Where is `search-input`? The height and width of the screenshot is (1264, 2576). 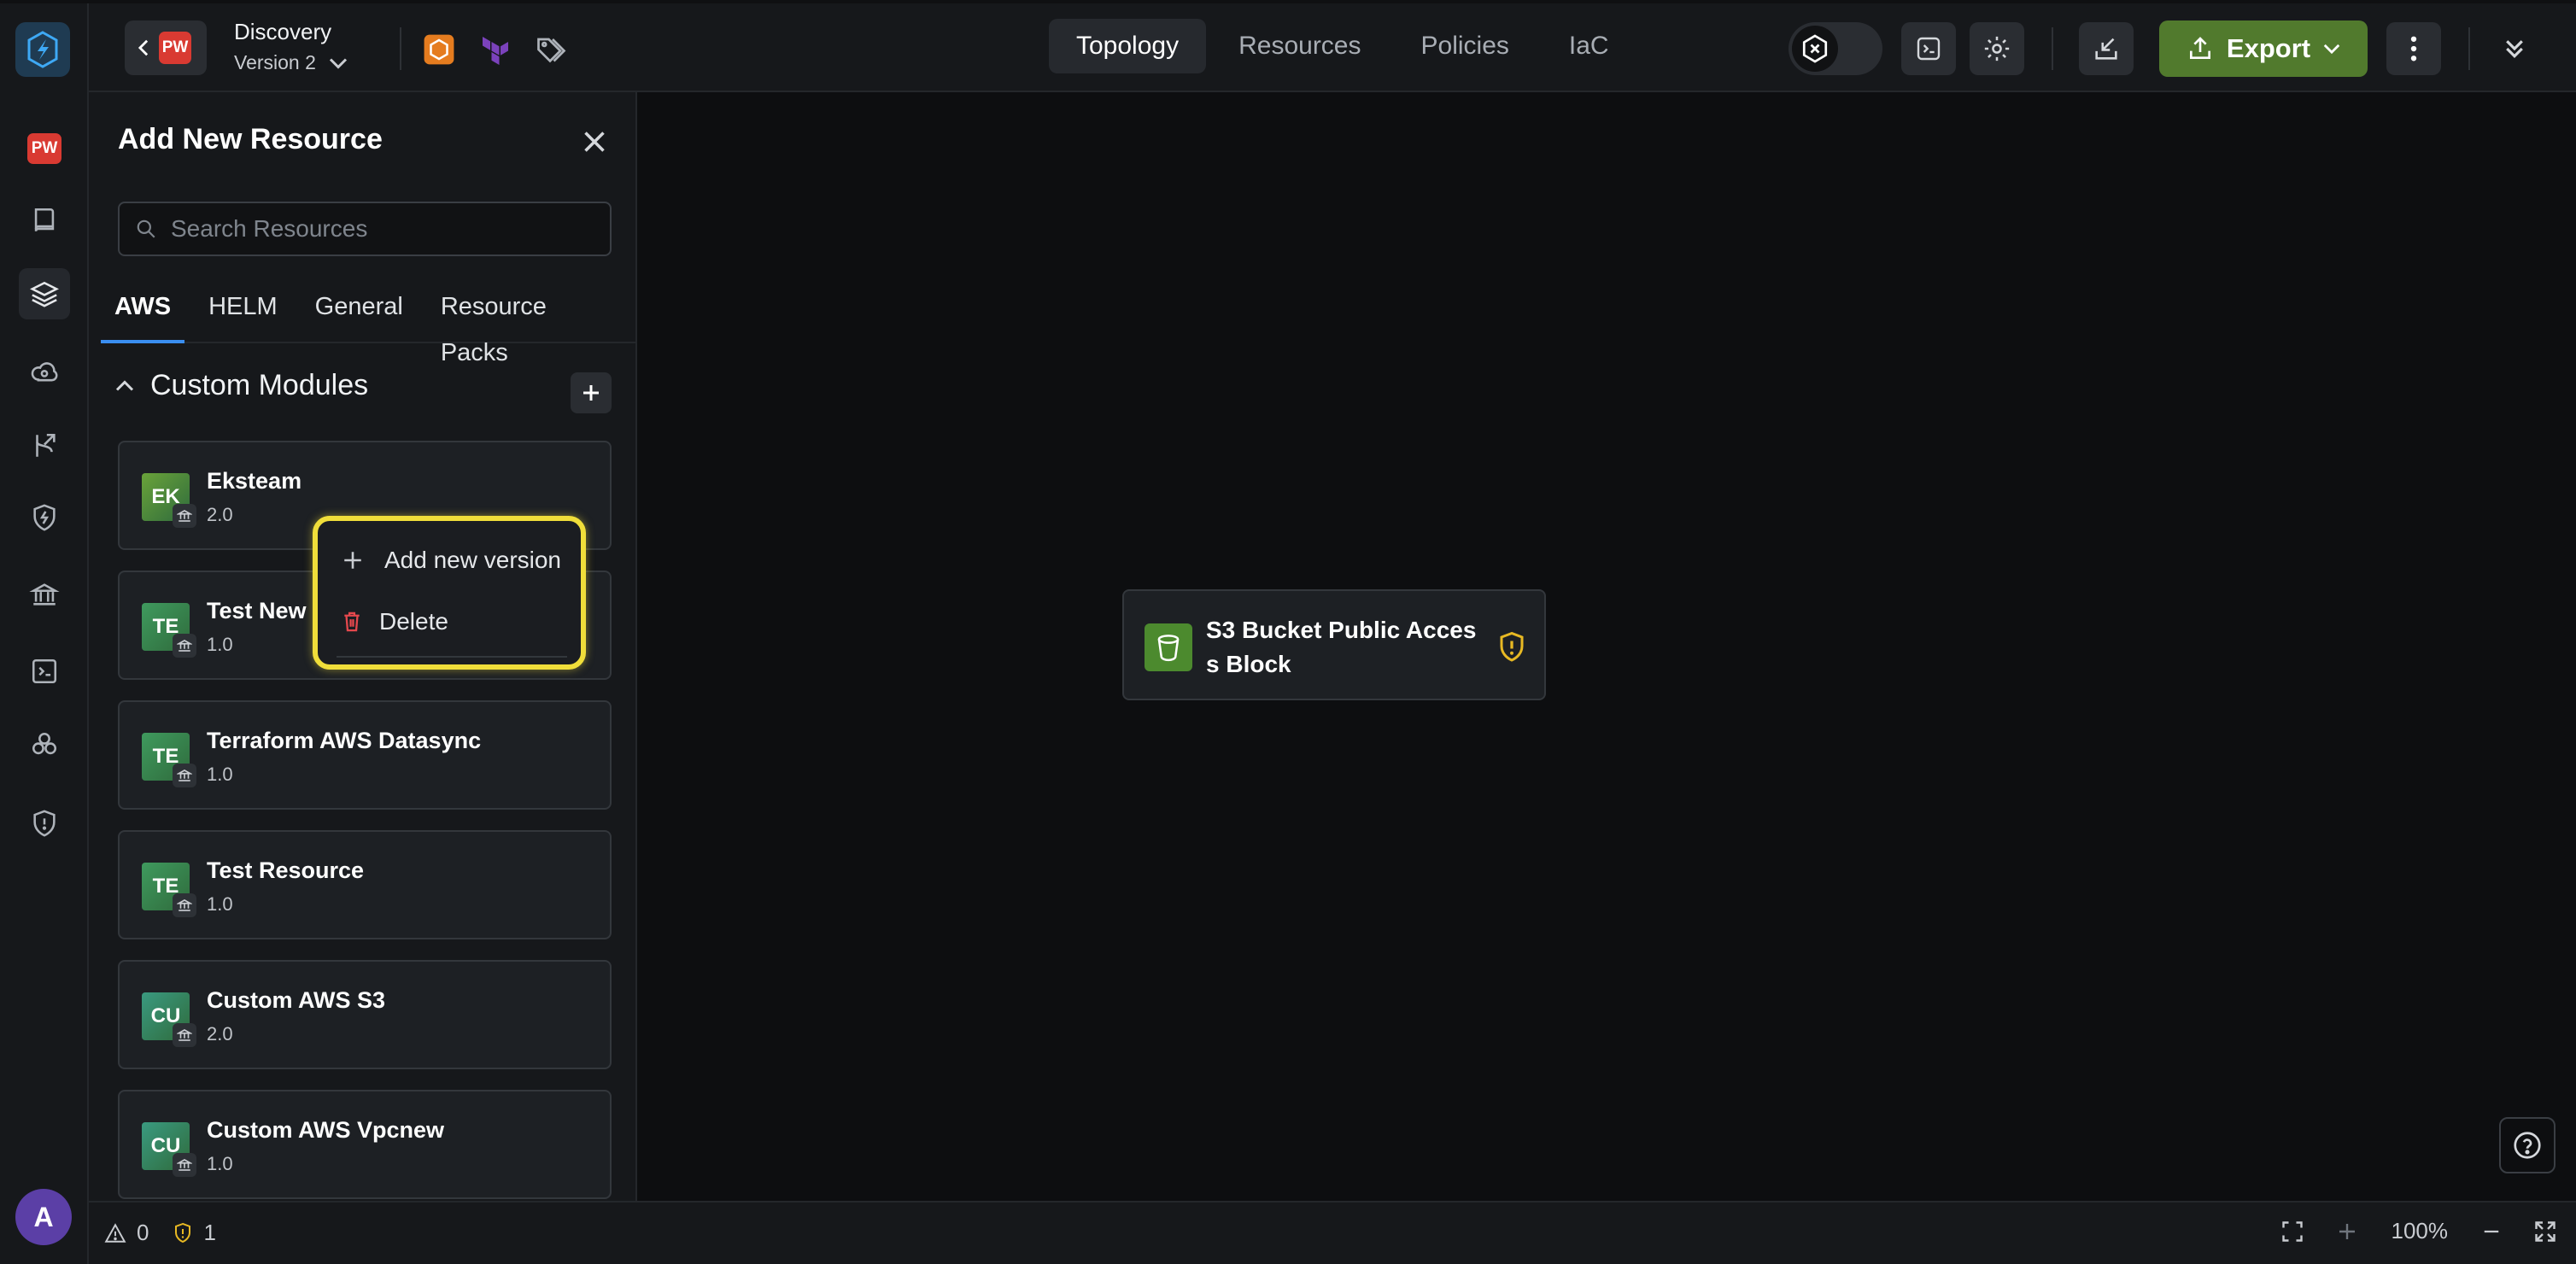 search-input is located at coordinates (384, 229).